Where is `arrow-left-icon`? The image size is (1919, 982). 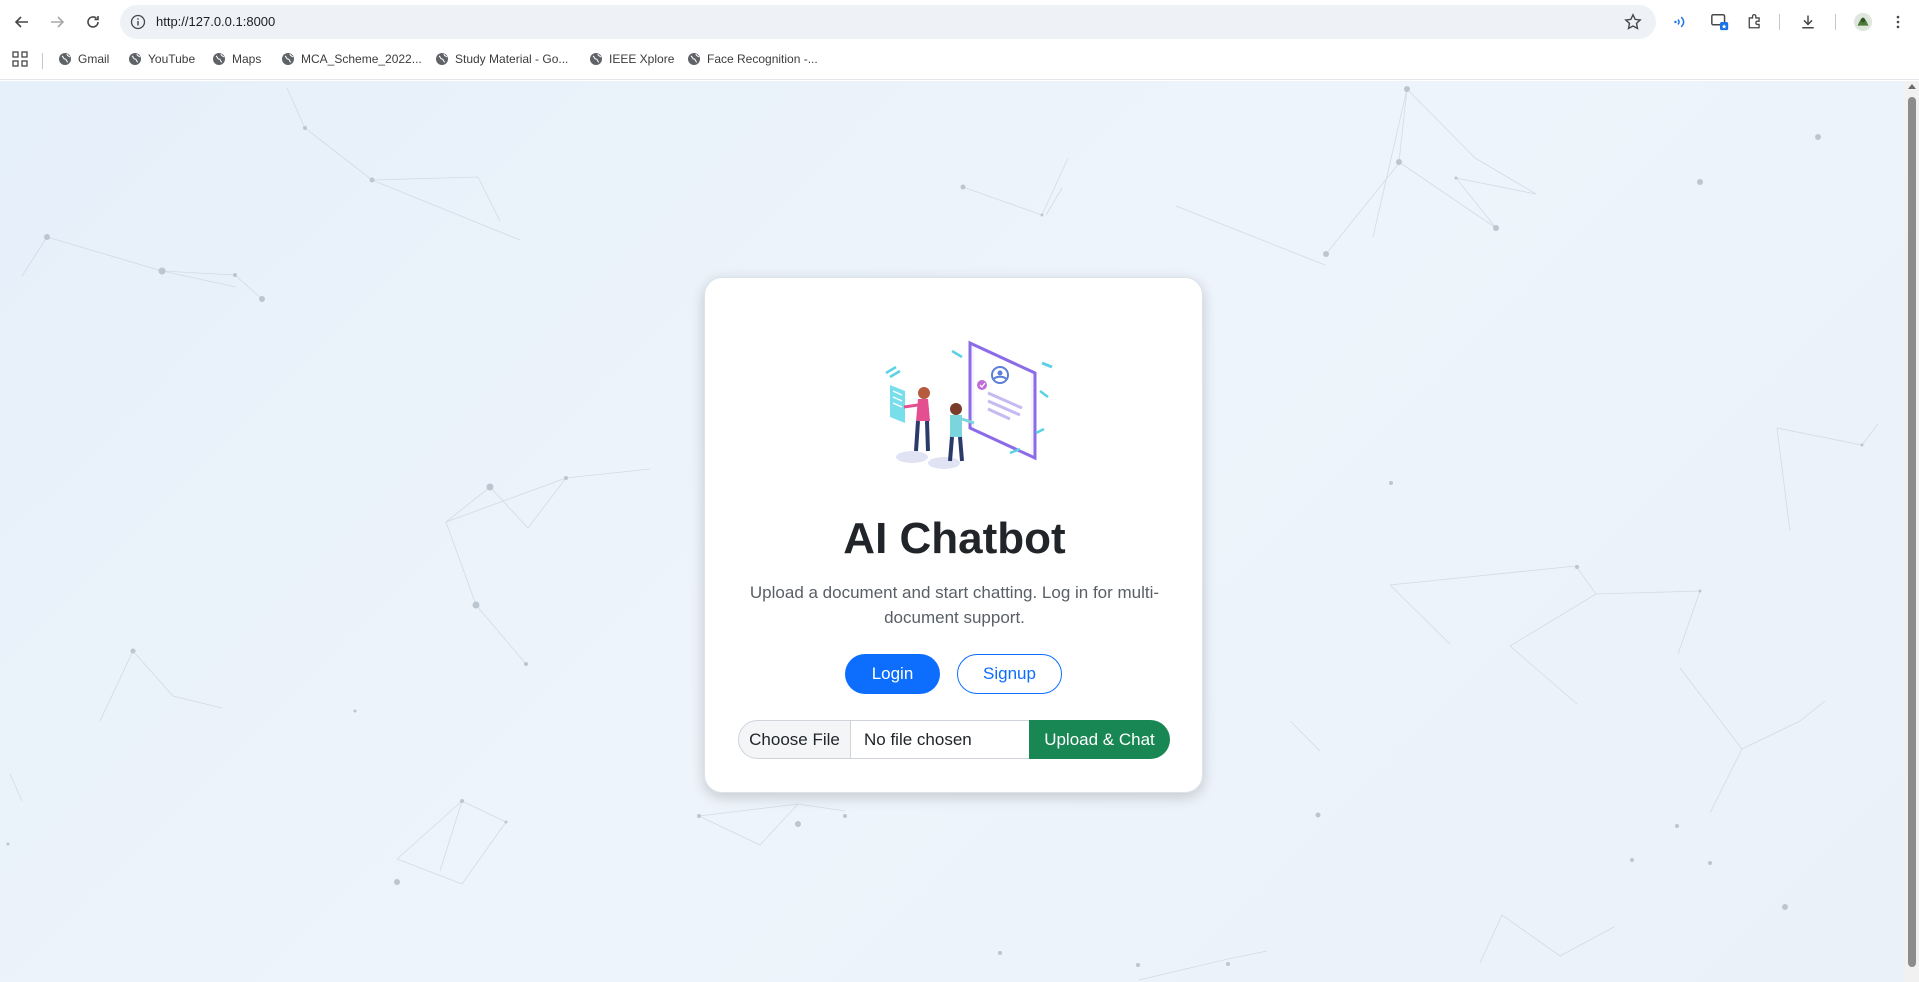 arrow-left-icon is located at coordinates (21, 22).